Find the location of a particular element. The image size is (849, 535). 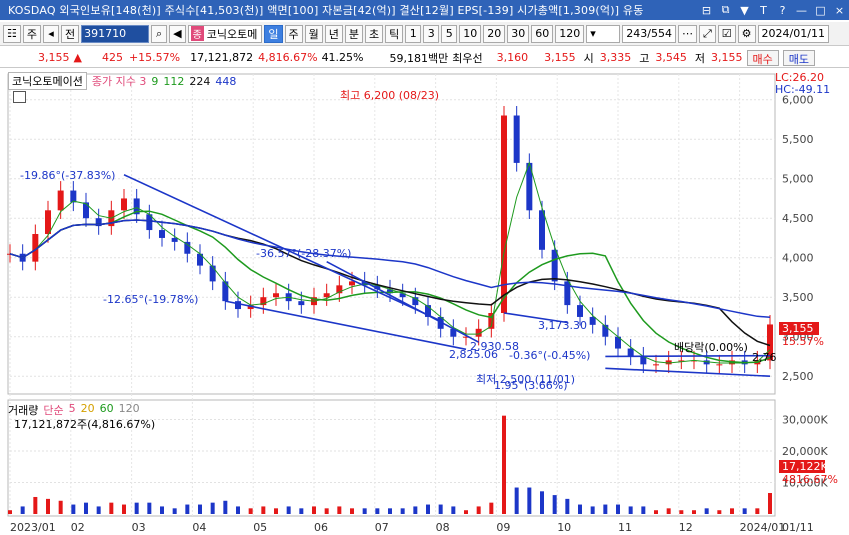

period-select: 전 is located at coordinates (70, 33).